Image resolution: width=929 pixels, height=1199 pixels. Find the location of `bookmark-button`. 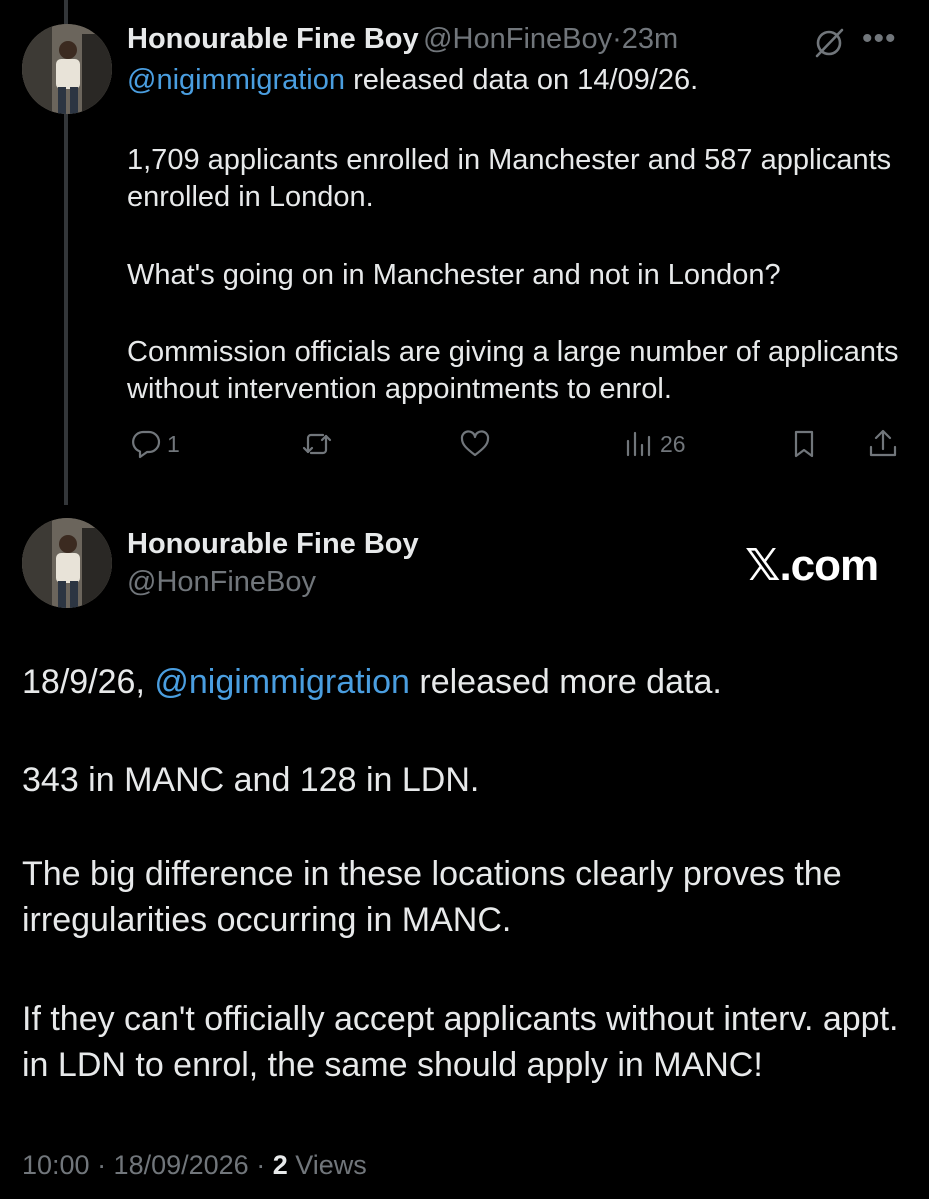

bookmark-button is located at coordinates (804, 444).